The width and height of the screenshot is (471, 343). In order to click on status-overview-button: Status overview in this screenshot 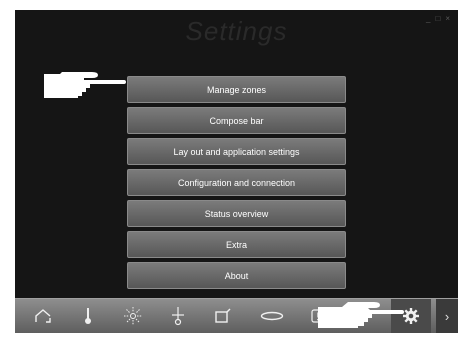, I will do `click(236, 213)`.